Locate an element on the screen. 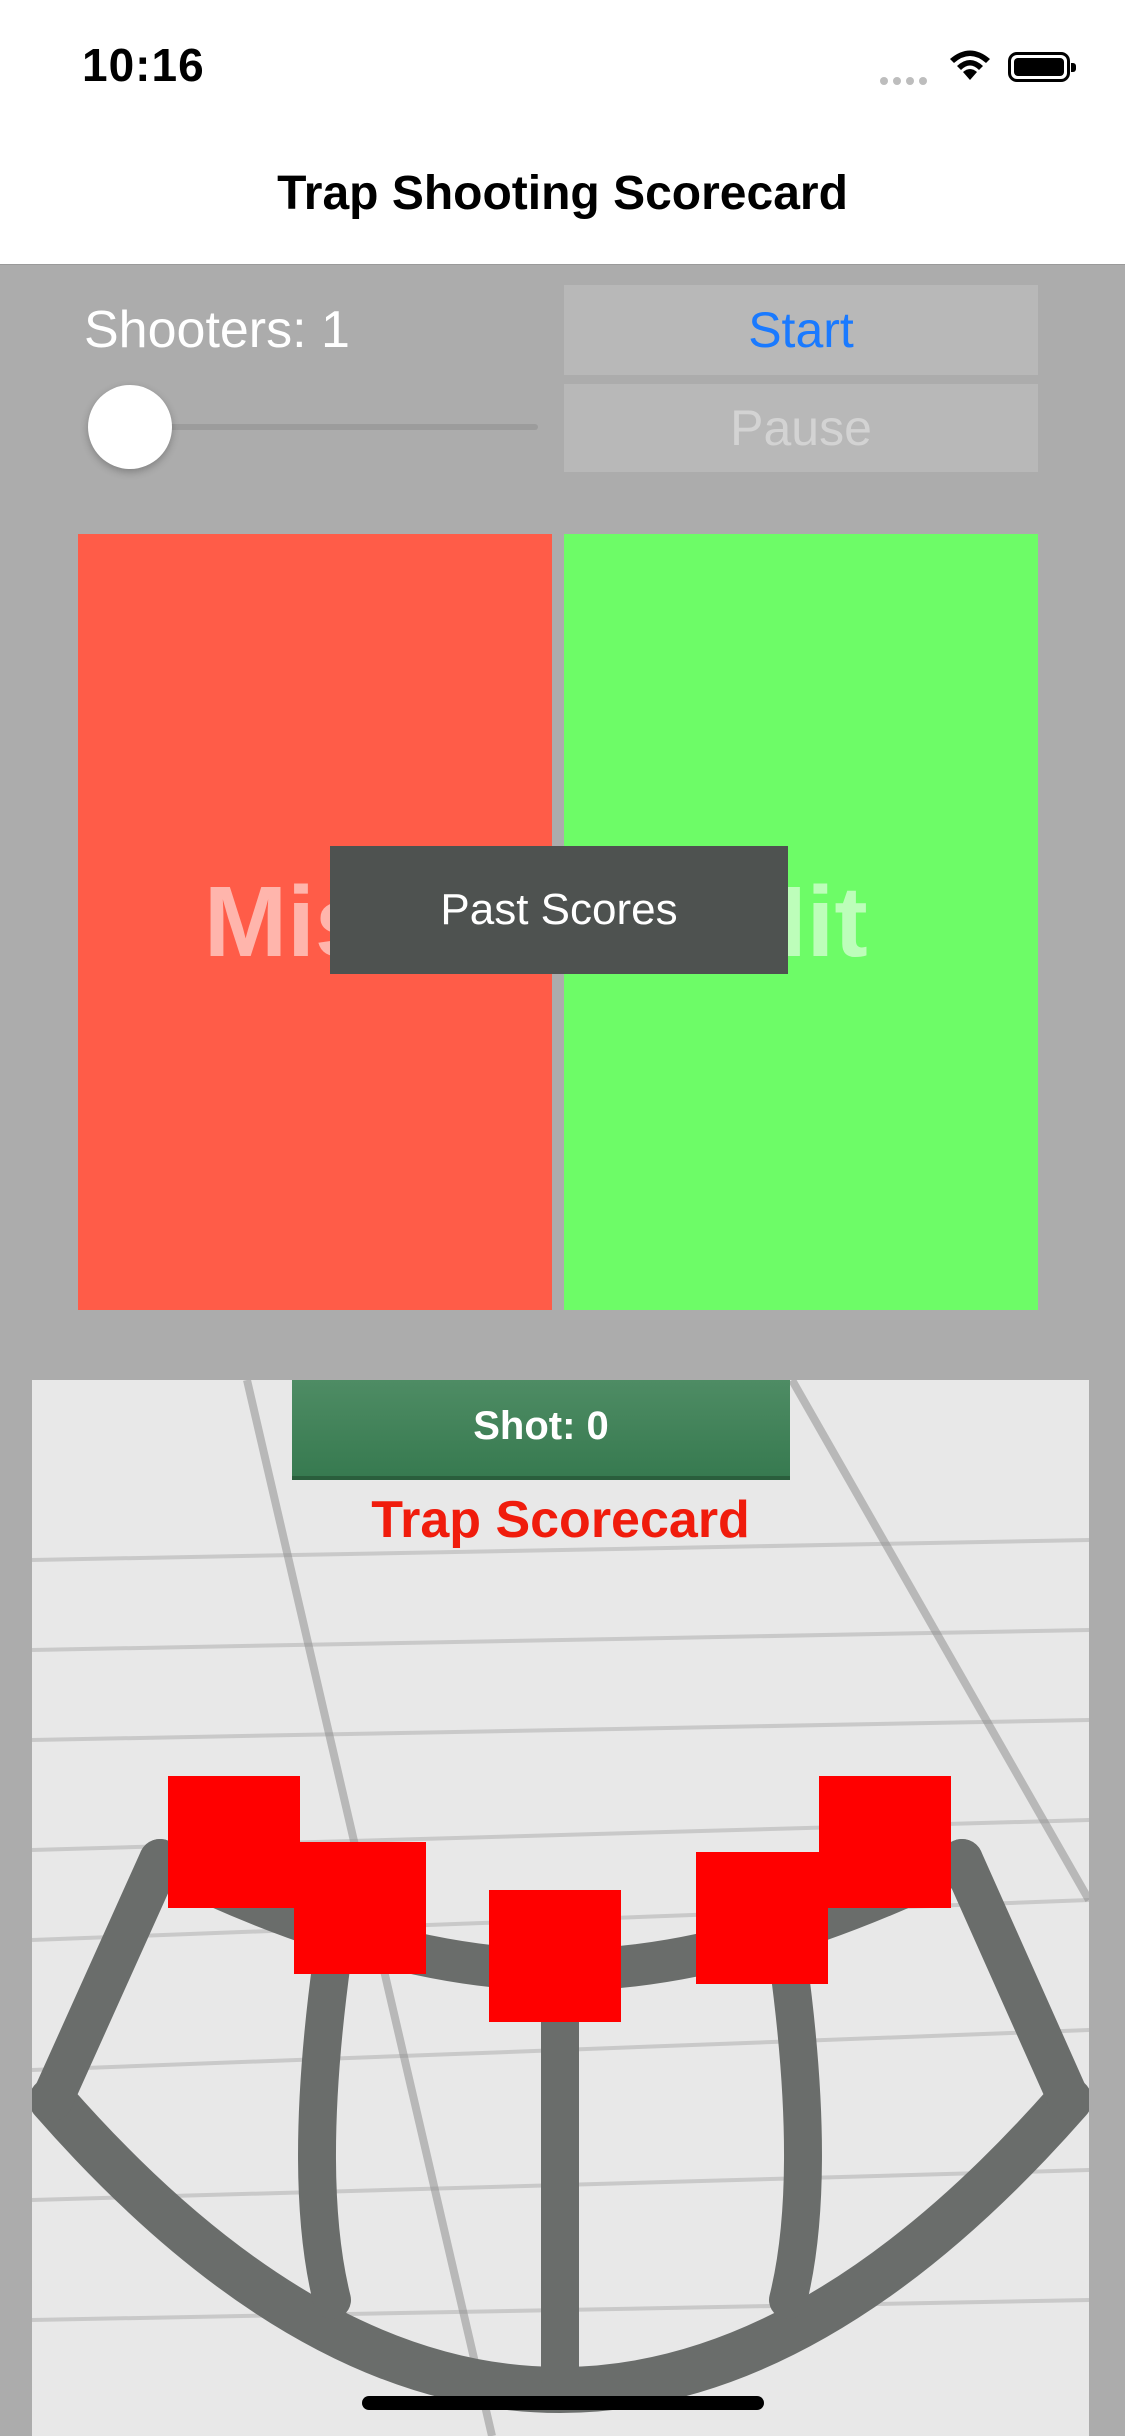  scorecard-title: Trap Scorecard is located at coordinates (560, 1520).